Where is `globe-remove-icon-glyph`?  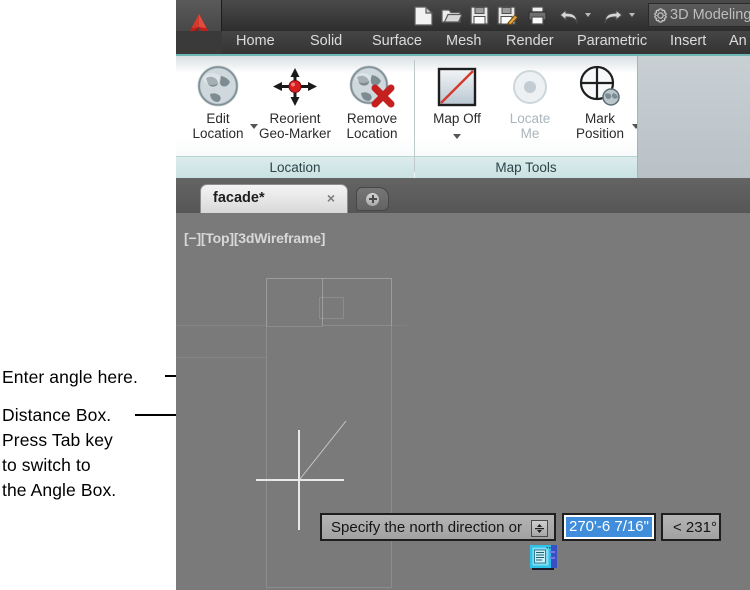
globe-remove-icon-glyph is located at coordinates (372, 86).